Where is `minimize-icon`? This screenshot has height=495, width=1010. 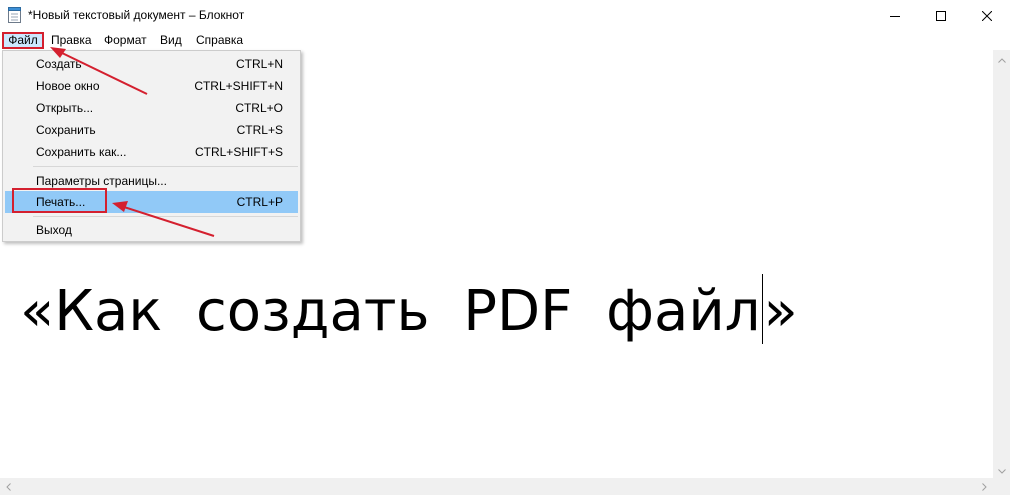
minimize-icon is located at coordinates (895, 16).